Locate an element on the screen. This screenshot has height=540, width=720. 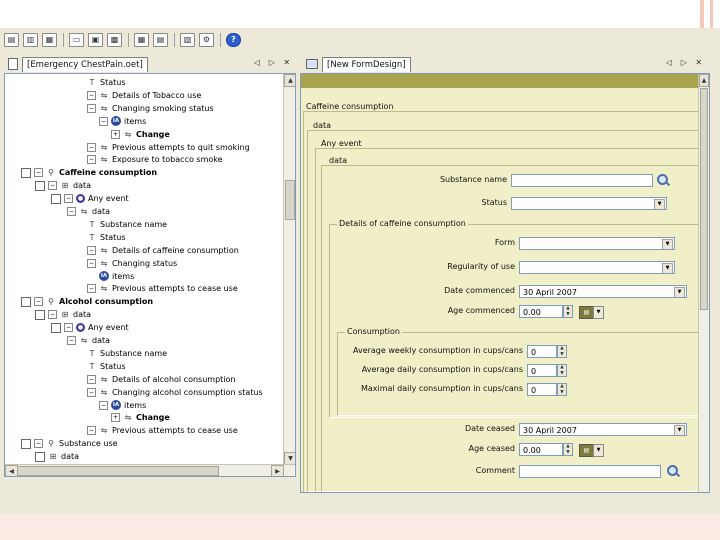
tree-node: − ⇋ Previous attempts to quit smoking is located at coordinates (168, 147).